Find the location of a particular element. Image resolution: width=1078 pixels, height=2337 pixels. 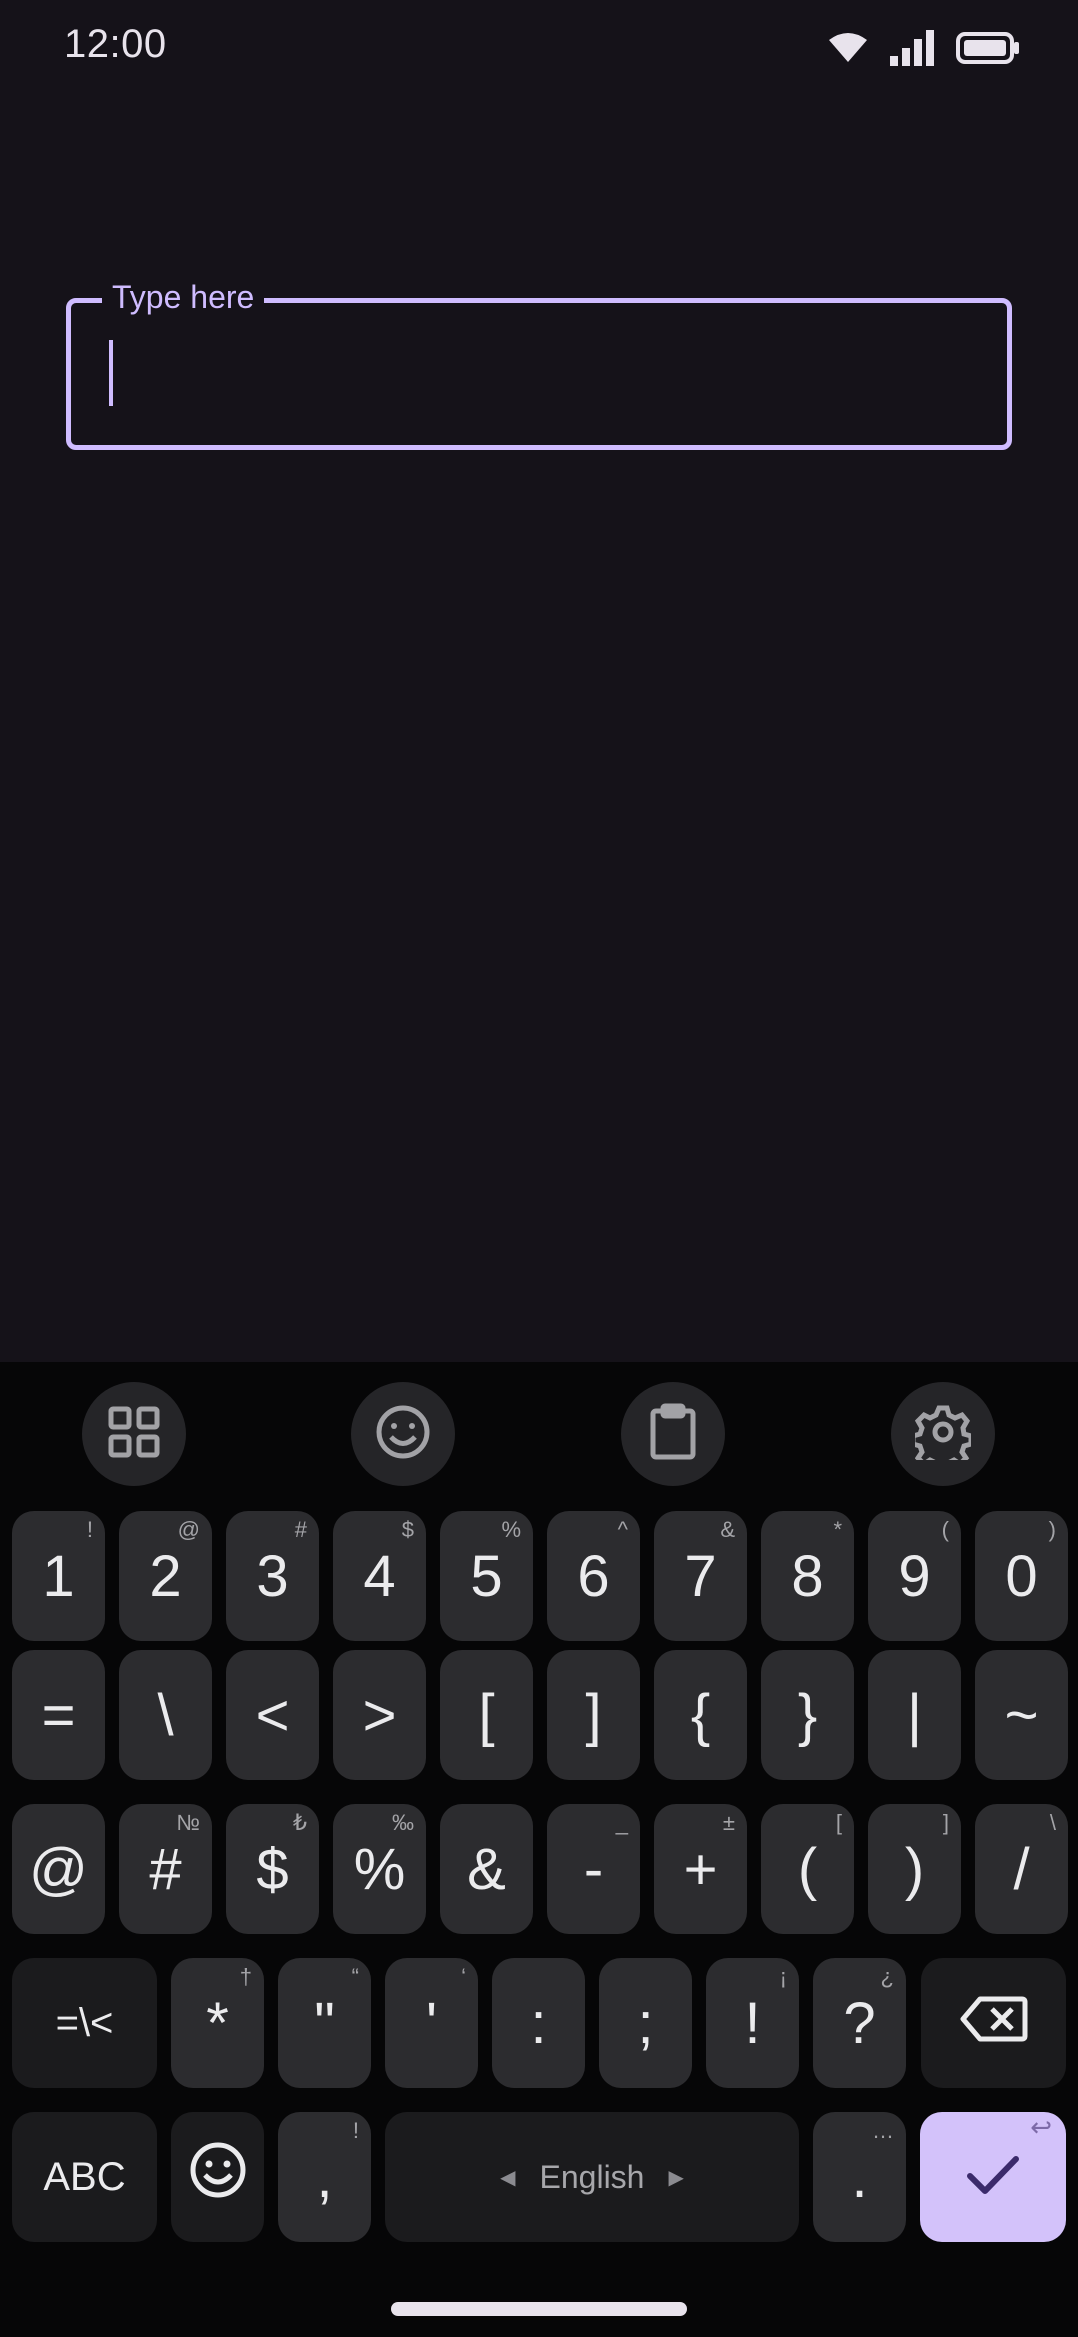

emoji-key-icon is located at coordinates (218, 2177).